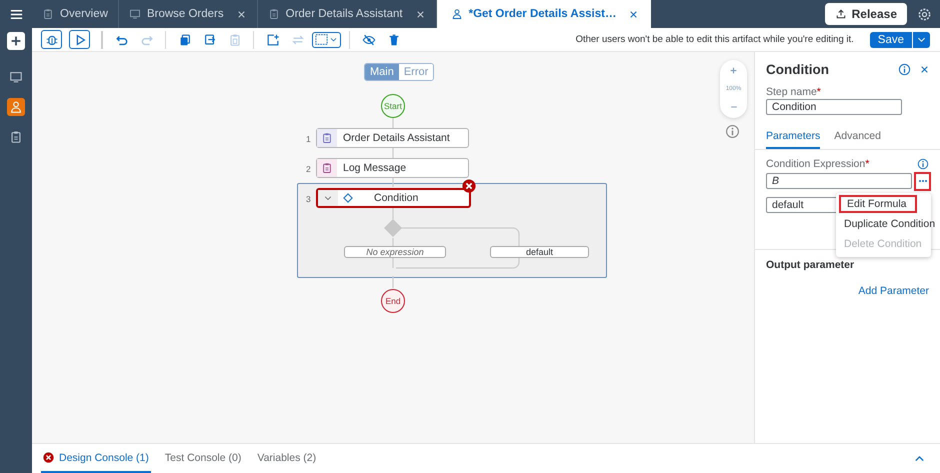 The height and width of the screenshot is (473, 940). I want to click on settings-icon, so click(924, 14).